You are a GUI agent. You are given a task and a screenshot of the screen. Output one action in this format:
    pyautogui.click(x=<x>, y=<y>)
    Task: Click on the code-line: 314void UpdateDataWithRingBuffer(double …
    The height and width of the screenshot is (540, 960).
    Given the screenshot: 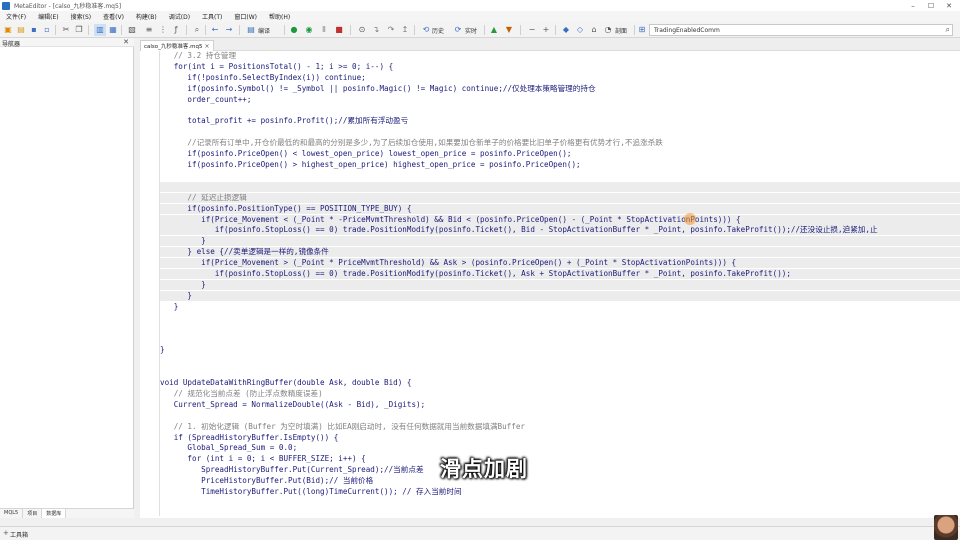 What is the action you would take?
    pyautogui.click(x=560, y=383)
    